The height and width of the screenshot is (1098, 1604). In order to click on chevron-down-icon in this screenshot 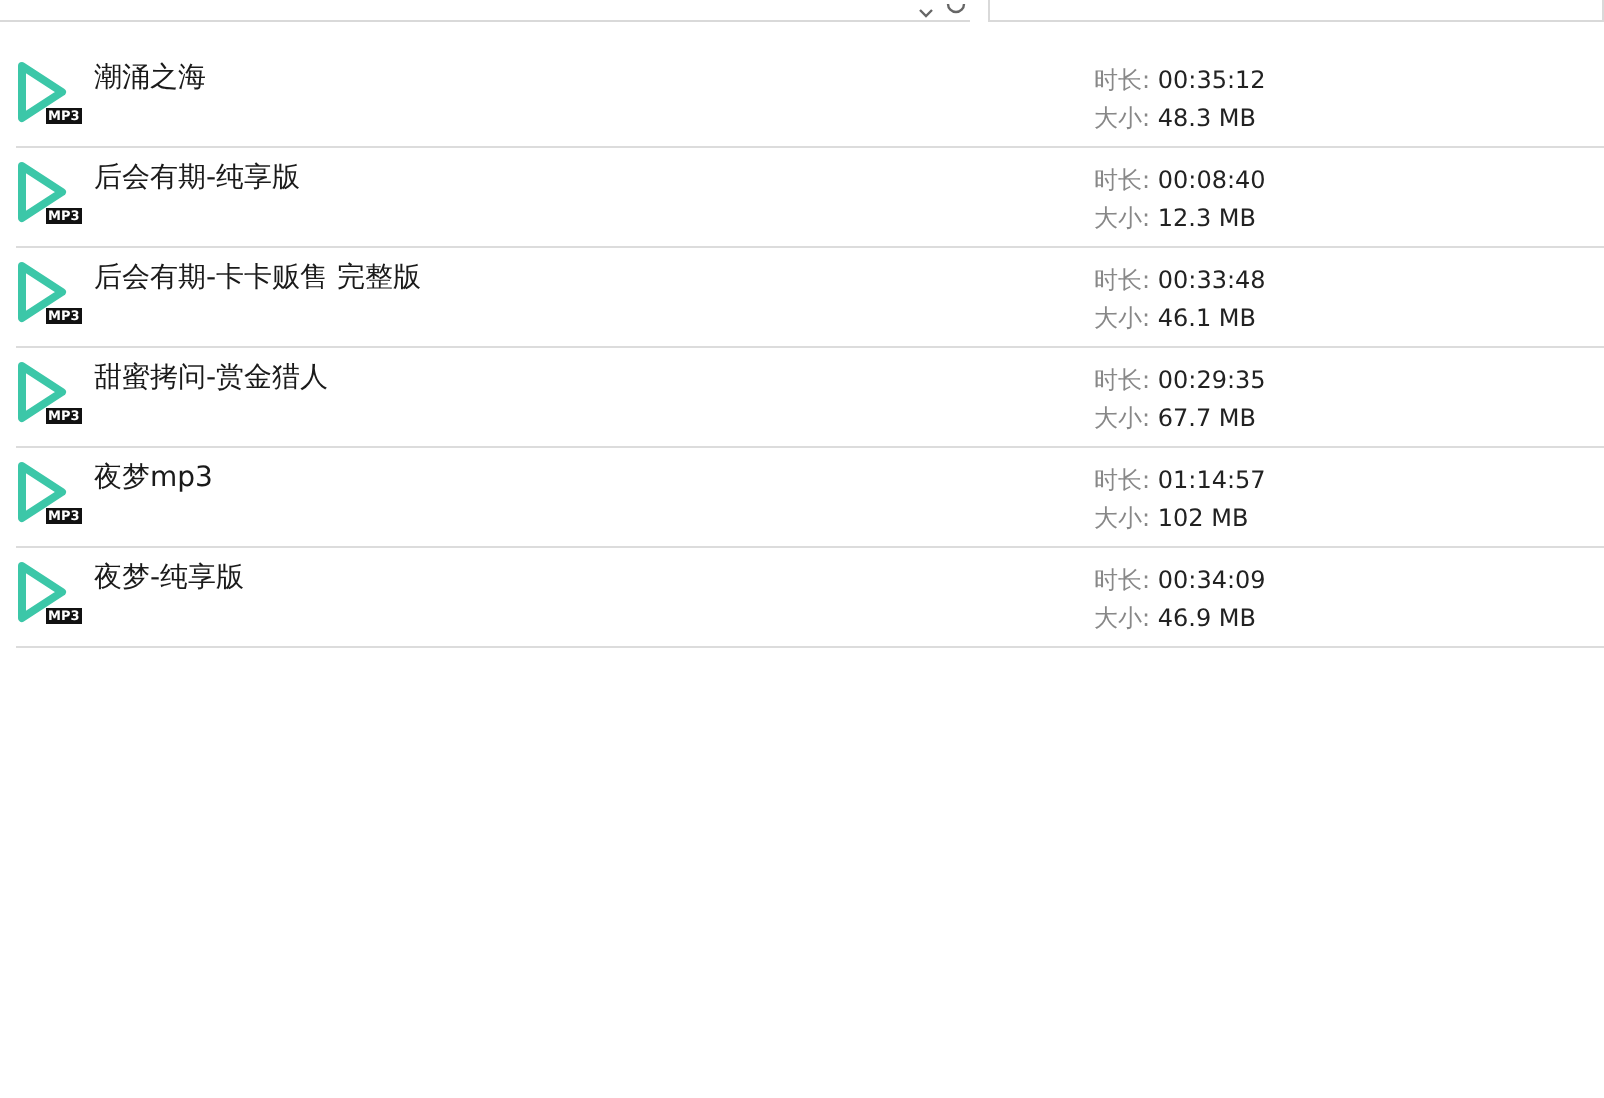, I will do `click(926, 14)`.